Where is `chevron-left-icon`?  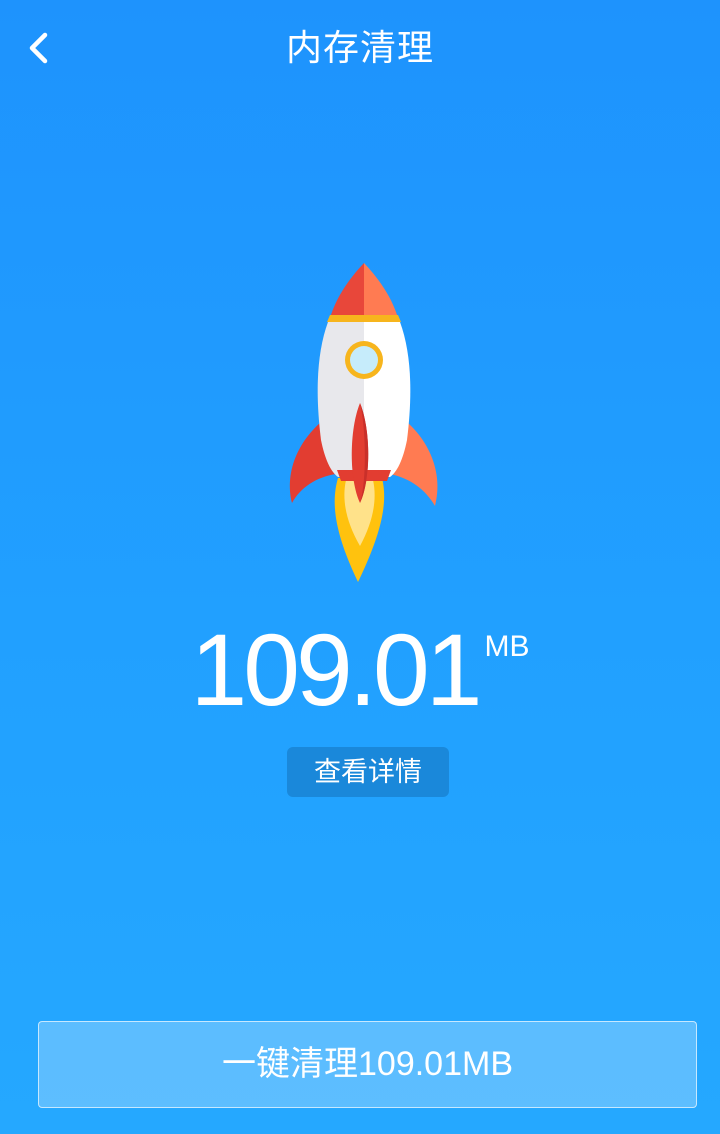
chevron-left-icon is located at coordinates (38, 48).